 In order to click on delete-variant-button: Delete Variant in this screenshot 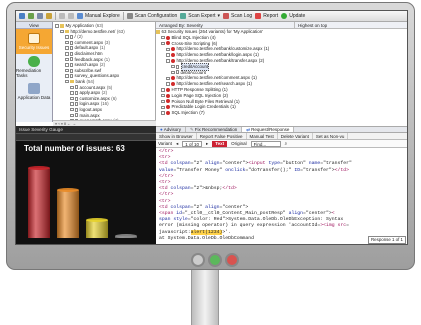, I will do `click(295, 136)`.